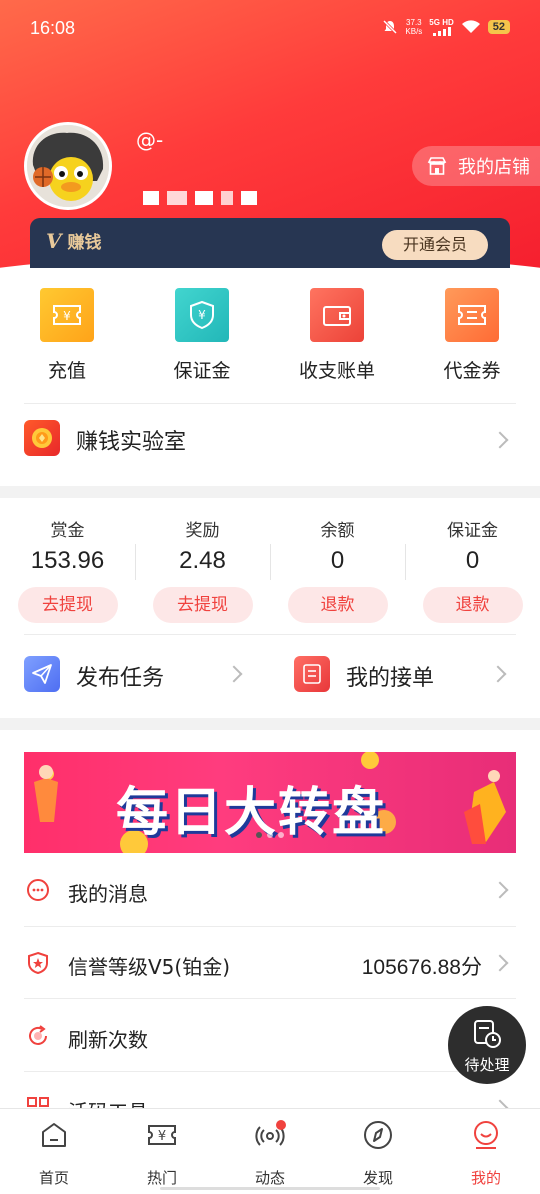  Describe the element at coordinates (270, 1153) in the screenshot. I see `tab-feed: 动态` at that location.